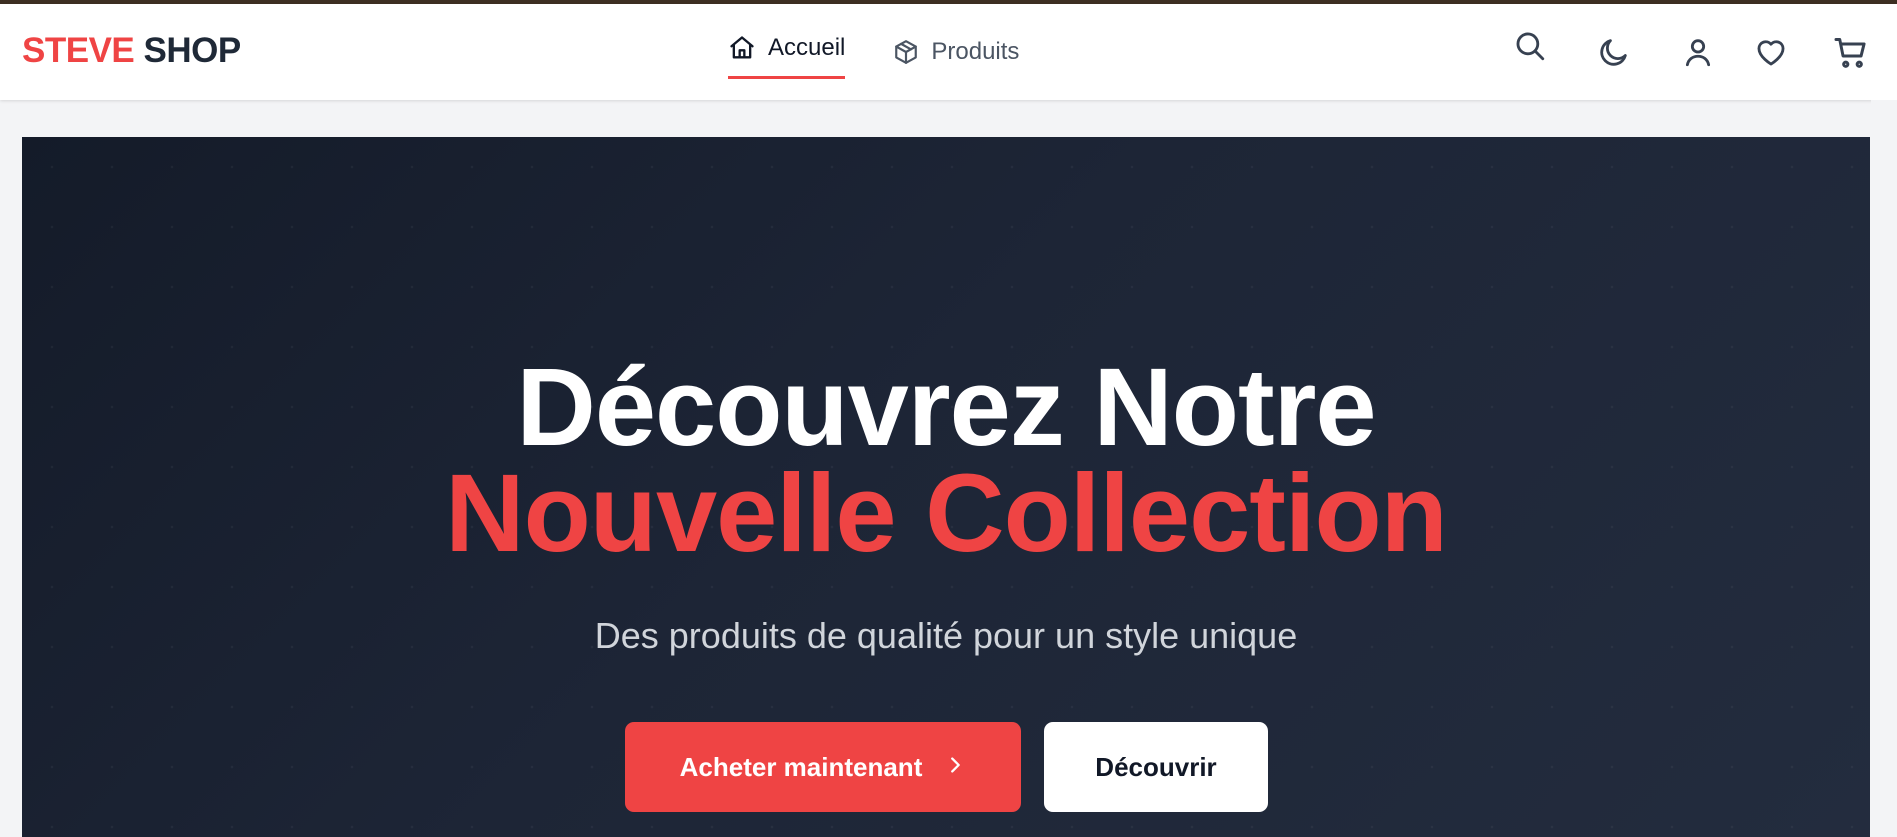 This screenshot has height=837, width=1897. Describe the element at coordinates (807, 47) in the screenshot. I see `nav-item-label: Accueil` at that location.